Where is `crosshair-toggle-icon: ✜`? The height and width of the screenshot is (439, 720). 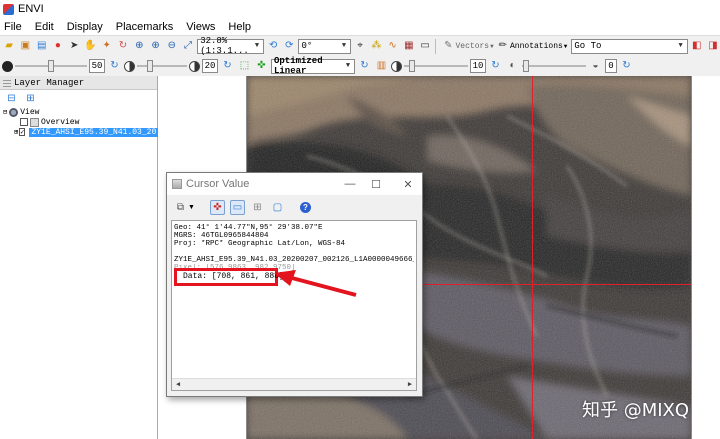
crosshair-toggle-icon: ✜ is located at coordinates (217, 207).